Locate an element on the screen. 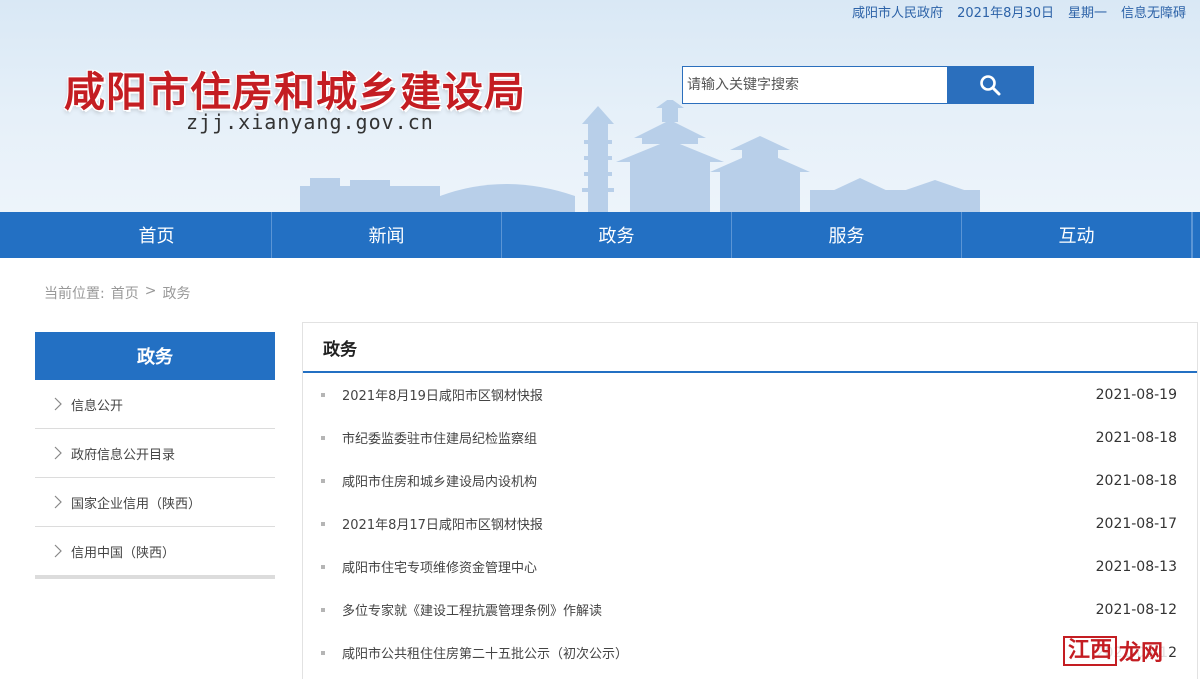 The height and width of the screenshot is (679, 1200). main-navigation: 首页 新闻 政务 服务 互动 is located at coordinates (600, 235).